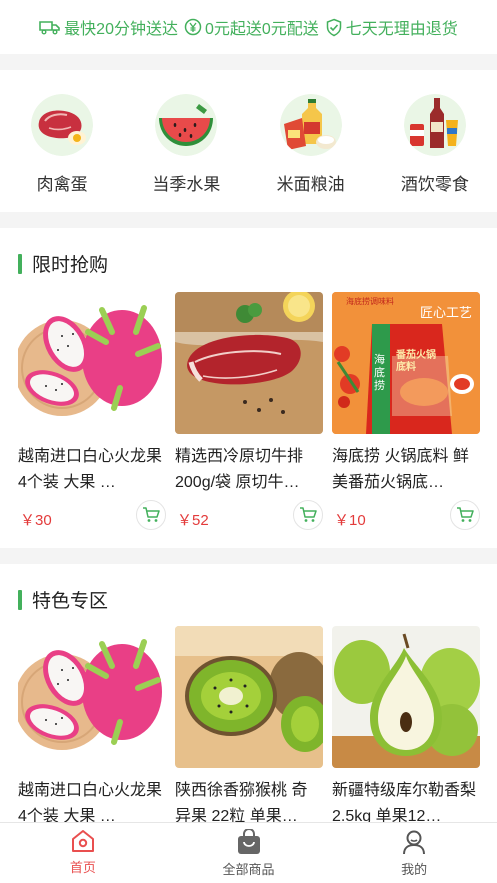  Describe the element at coordinates (434, 184) in the screenshot. I see `category-label: 酒饮零食` at that location.